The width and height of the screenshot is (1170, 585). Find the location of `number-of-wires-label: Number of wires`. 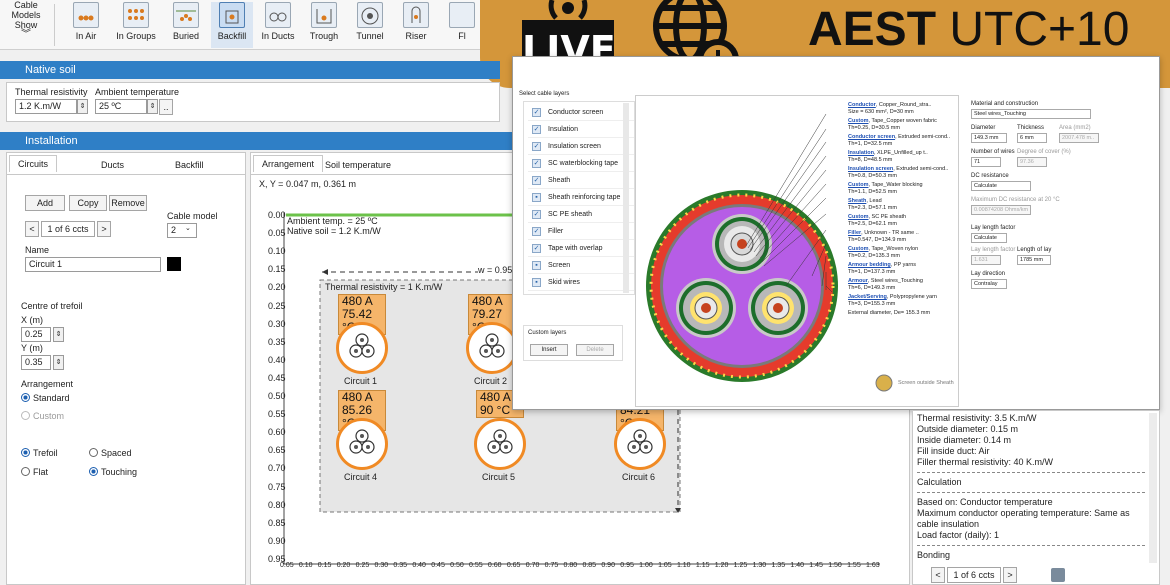

number-of-wires-label: Number of wires is located at coordinates (993, 152).